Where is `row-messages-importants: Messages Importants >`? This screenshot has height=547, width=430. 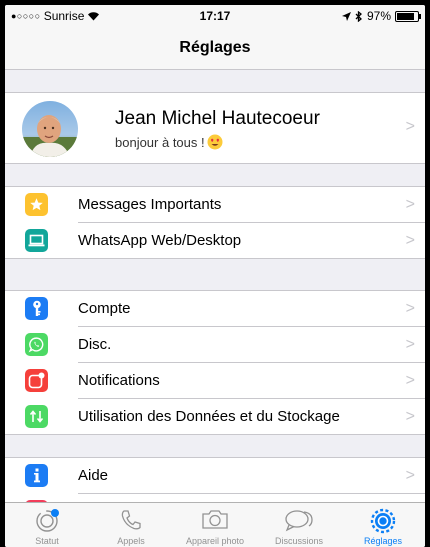
row-messages-importants: Messages Importants > is located at coordinates (215, 204).